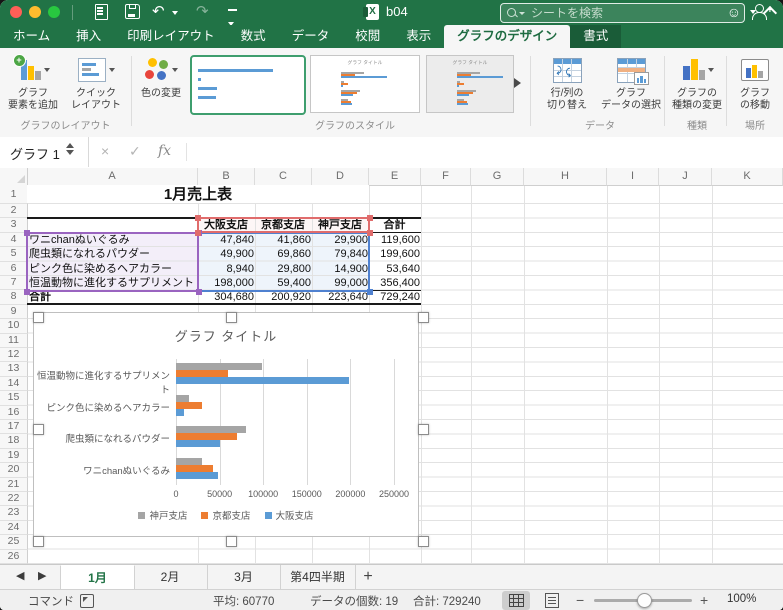 This screenshot has width=783, height=610. Describe the element at coordinates (135, 151) in the screenshot. I see `enter-icon: ✓` at that location.